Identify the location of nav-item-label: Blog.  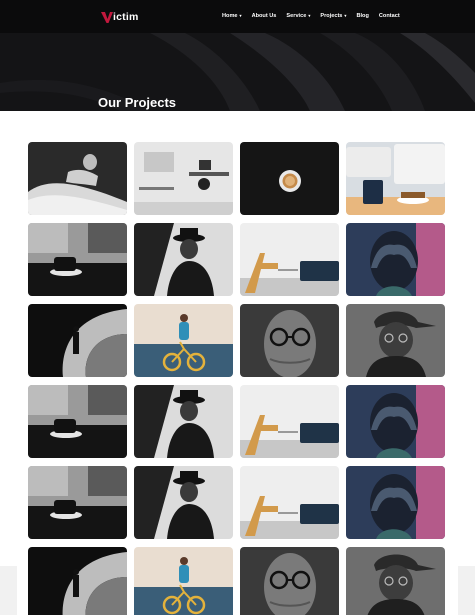
(362, 16).